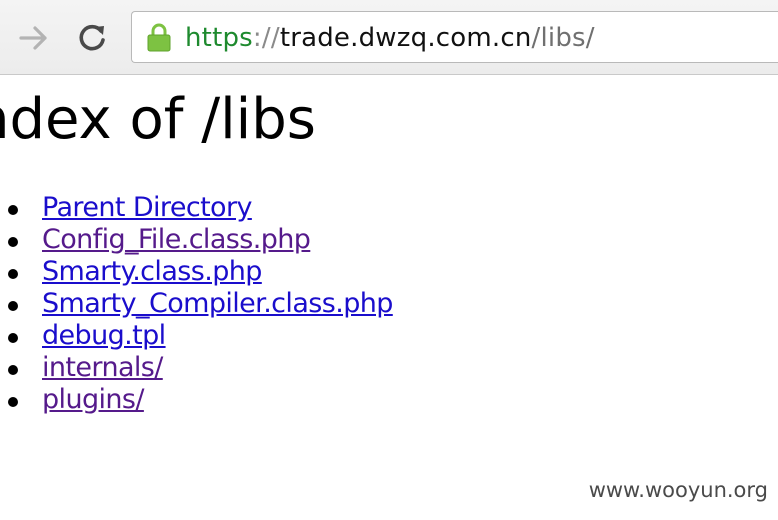  What do you see at coordinates (563, 38) in the screenshot?
I see `url-path: /libs/` at bounding box center [563, 38].